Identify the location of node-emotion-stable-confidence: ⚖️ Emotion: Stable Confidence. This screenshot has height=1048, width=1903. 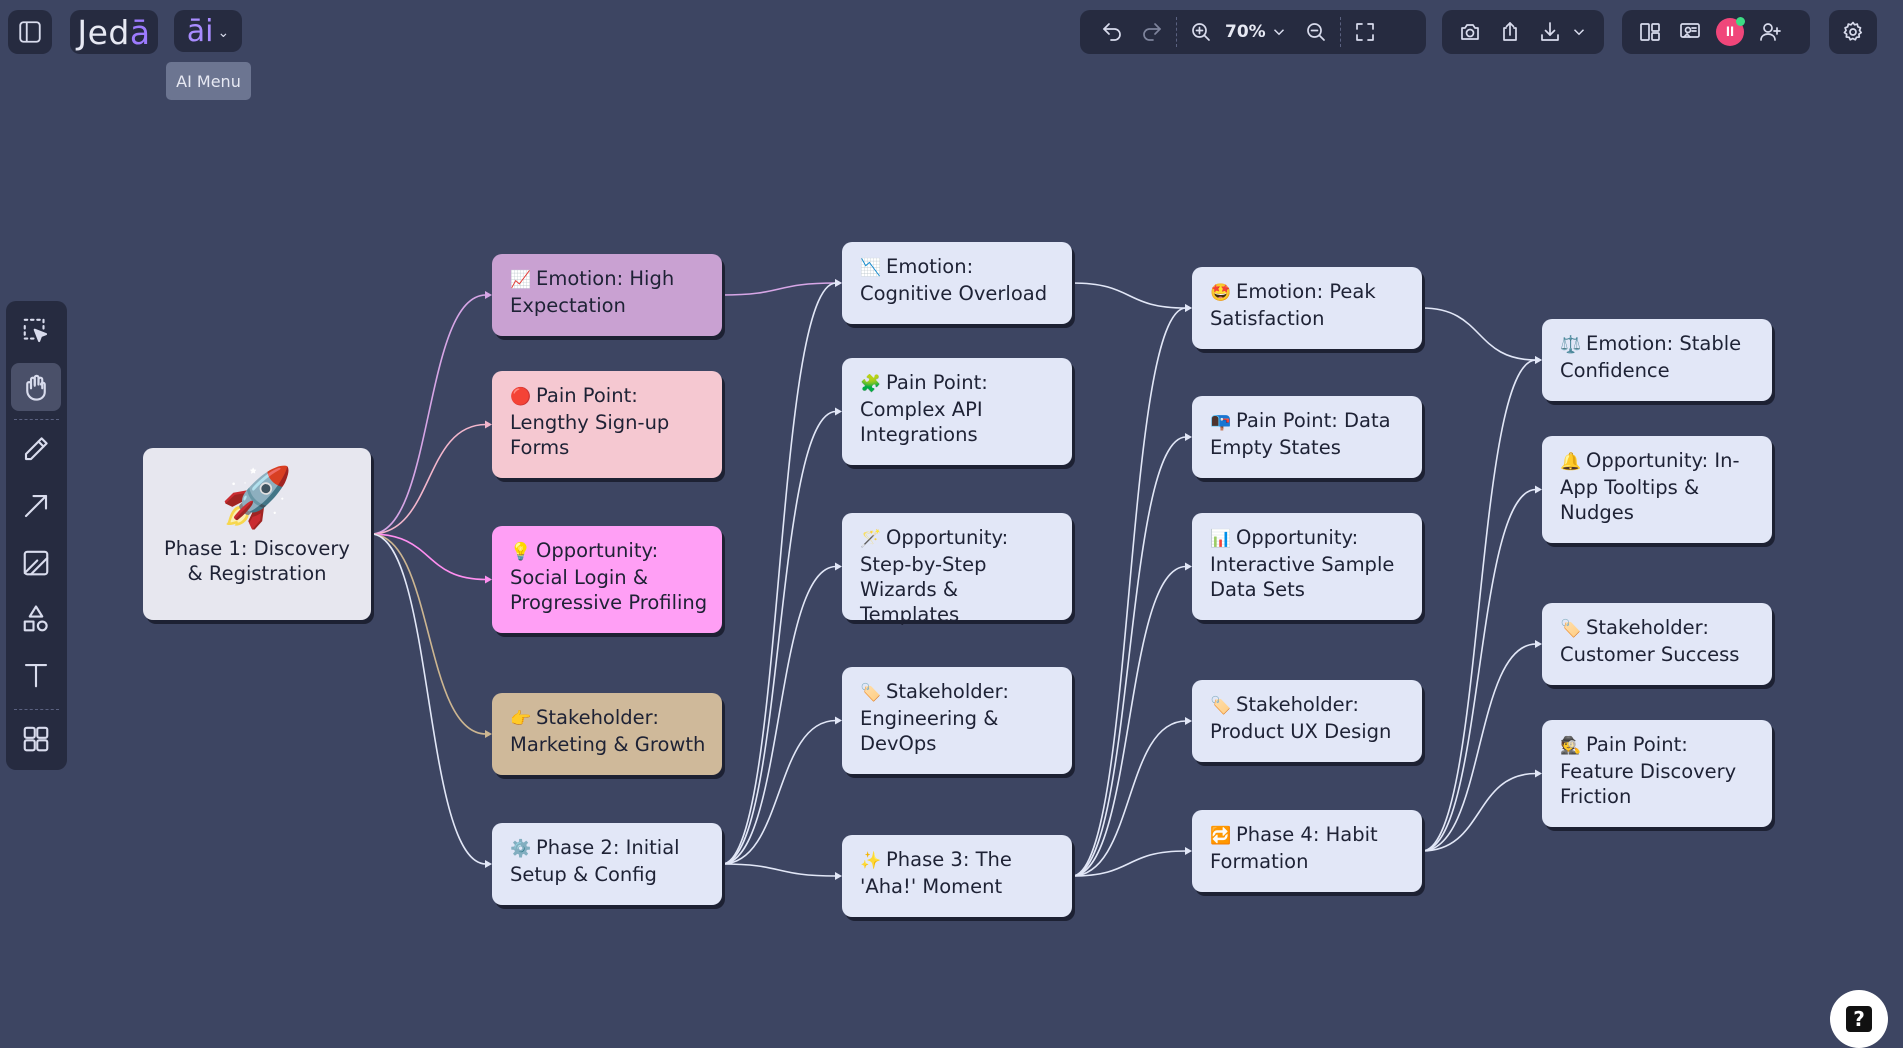
(1657, 360).